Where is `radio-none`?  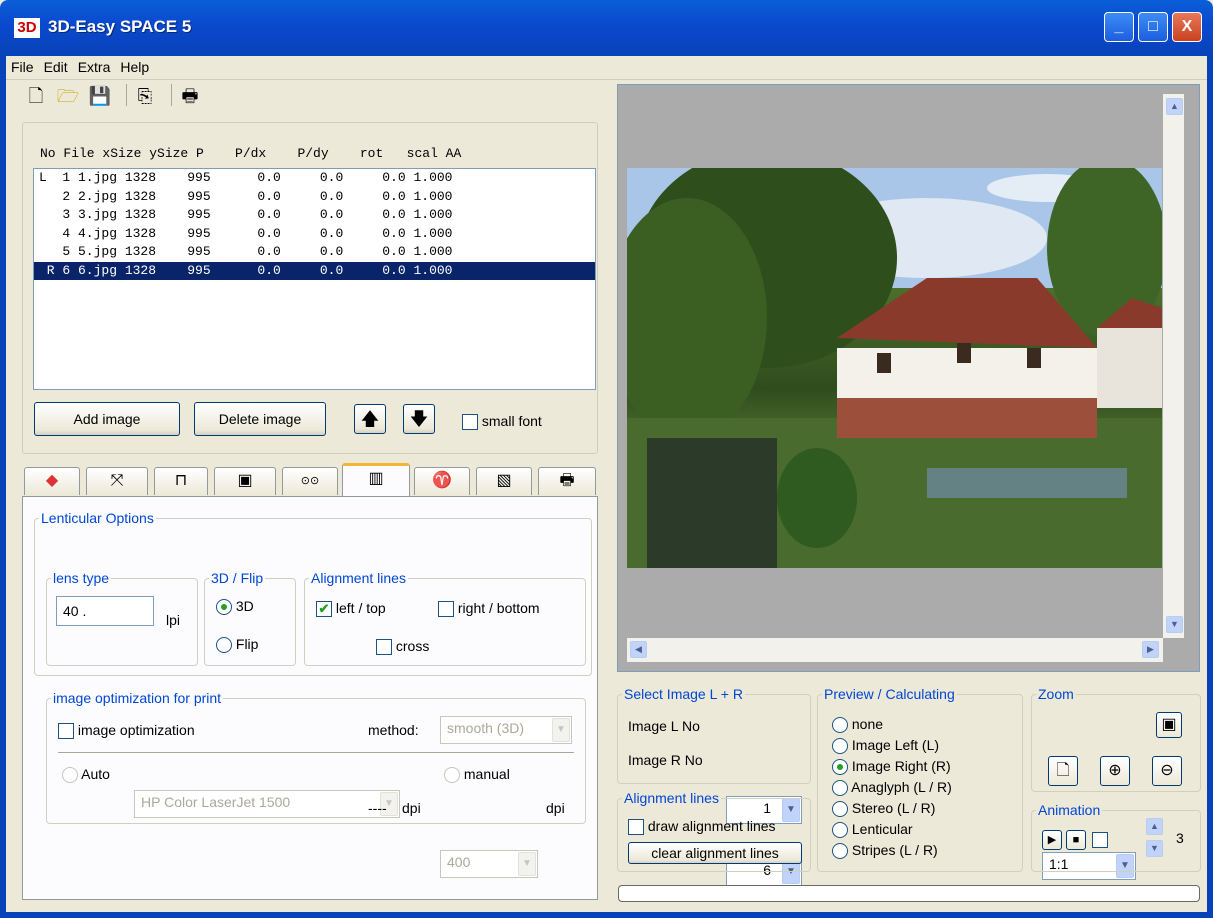 radio-none is located at coordinates (840, 725).